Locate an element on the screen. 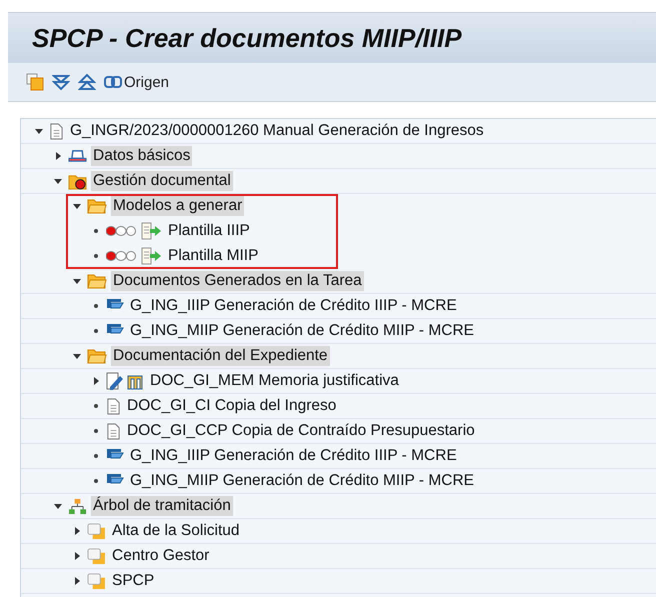 This screenshot has height=597, width=656. tree-node-label: Documentos Generados en la Tarea is located at coordinates (237, 281).